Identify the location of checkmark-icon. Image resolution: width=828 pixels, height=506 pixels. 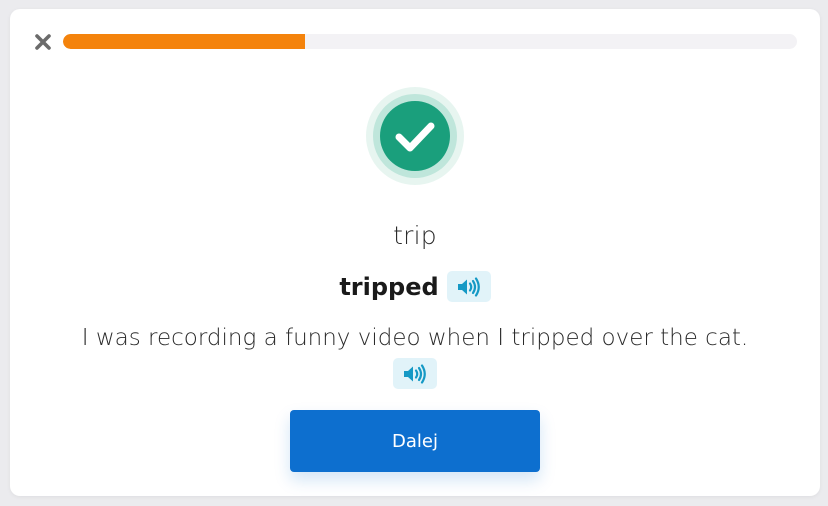
(415, 136).